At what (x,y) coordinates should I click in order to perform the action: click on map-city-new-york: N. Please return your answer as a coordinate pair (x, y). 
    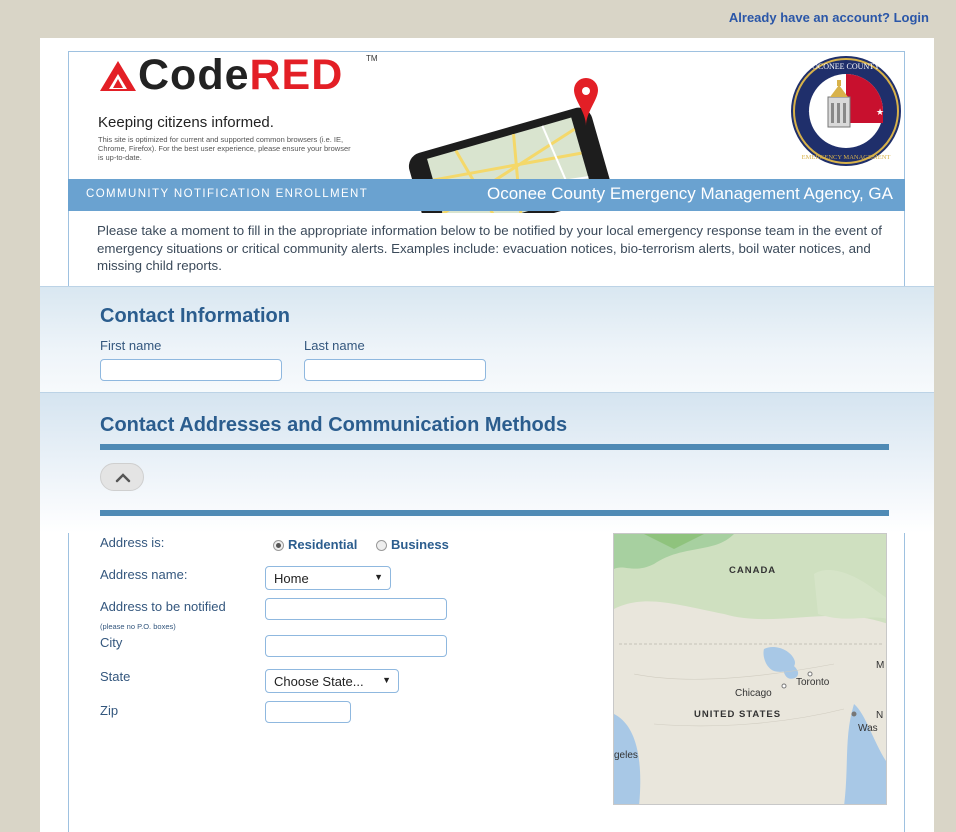
    Looking at the image, I should click on (880, 715).